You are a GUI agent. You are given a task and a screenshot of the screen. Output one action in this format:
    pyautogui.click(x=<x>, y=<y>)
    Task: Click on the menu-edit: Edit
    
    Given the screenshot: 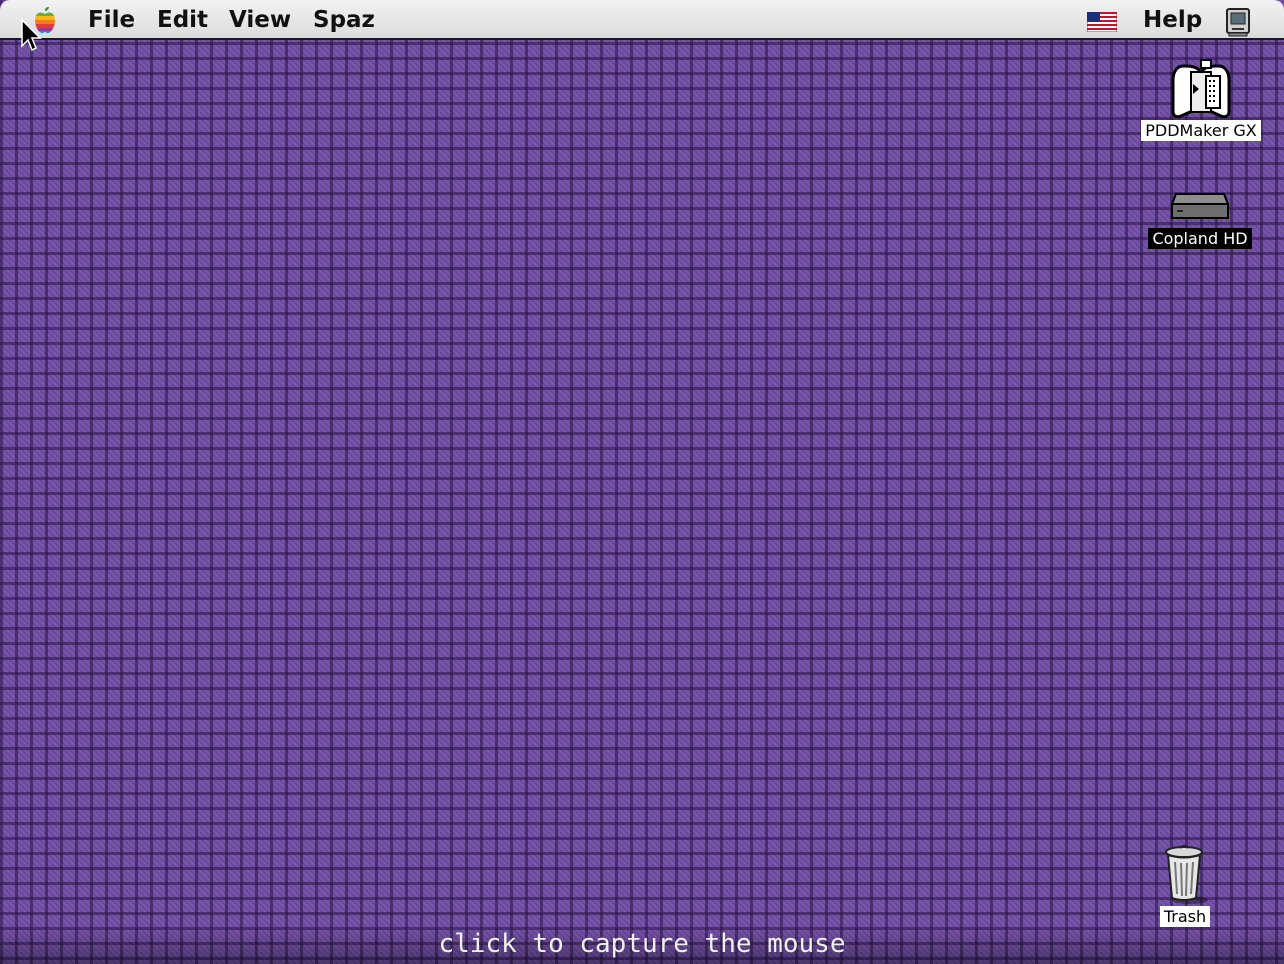 What is the action you would take?
    pyautogui.click(x=182, y=20)
    